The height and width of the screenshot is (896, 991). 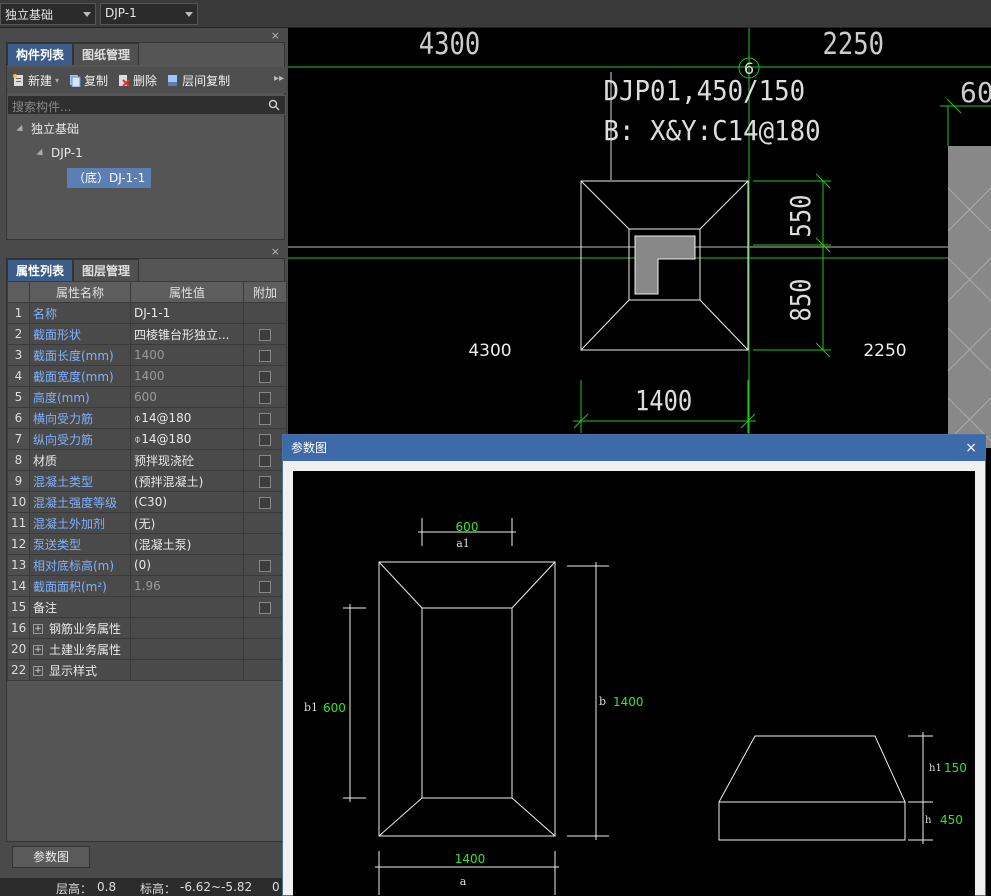 I want to click on property-value: 1.96, so click(x=187, y=586).